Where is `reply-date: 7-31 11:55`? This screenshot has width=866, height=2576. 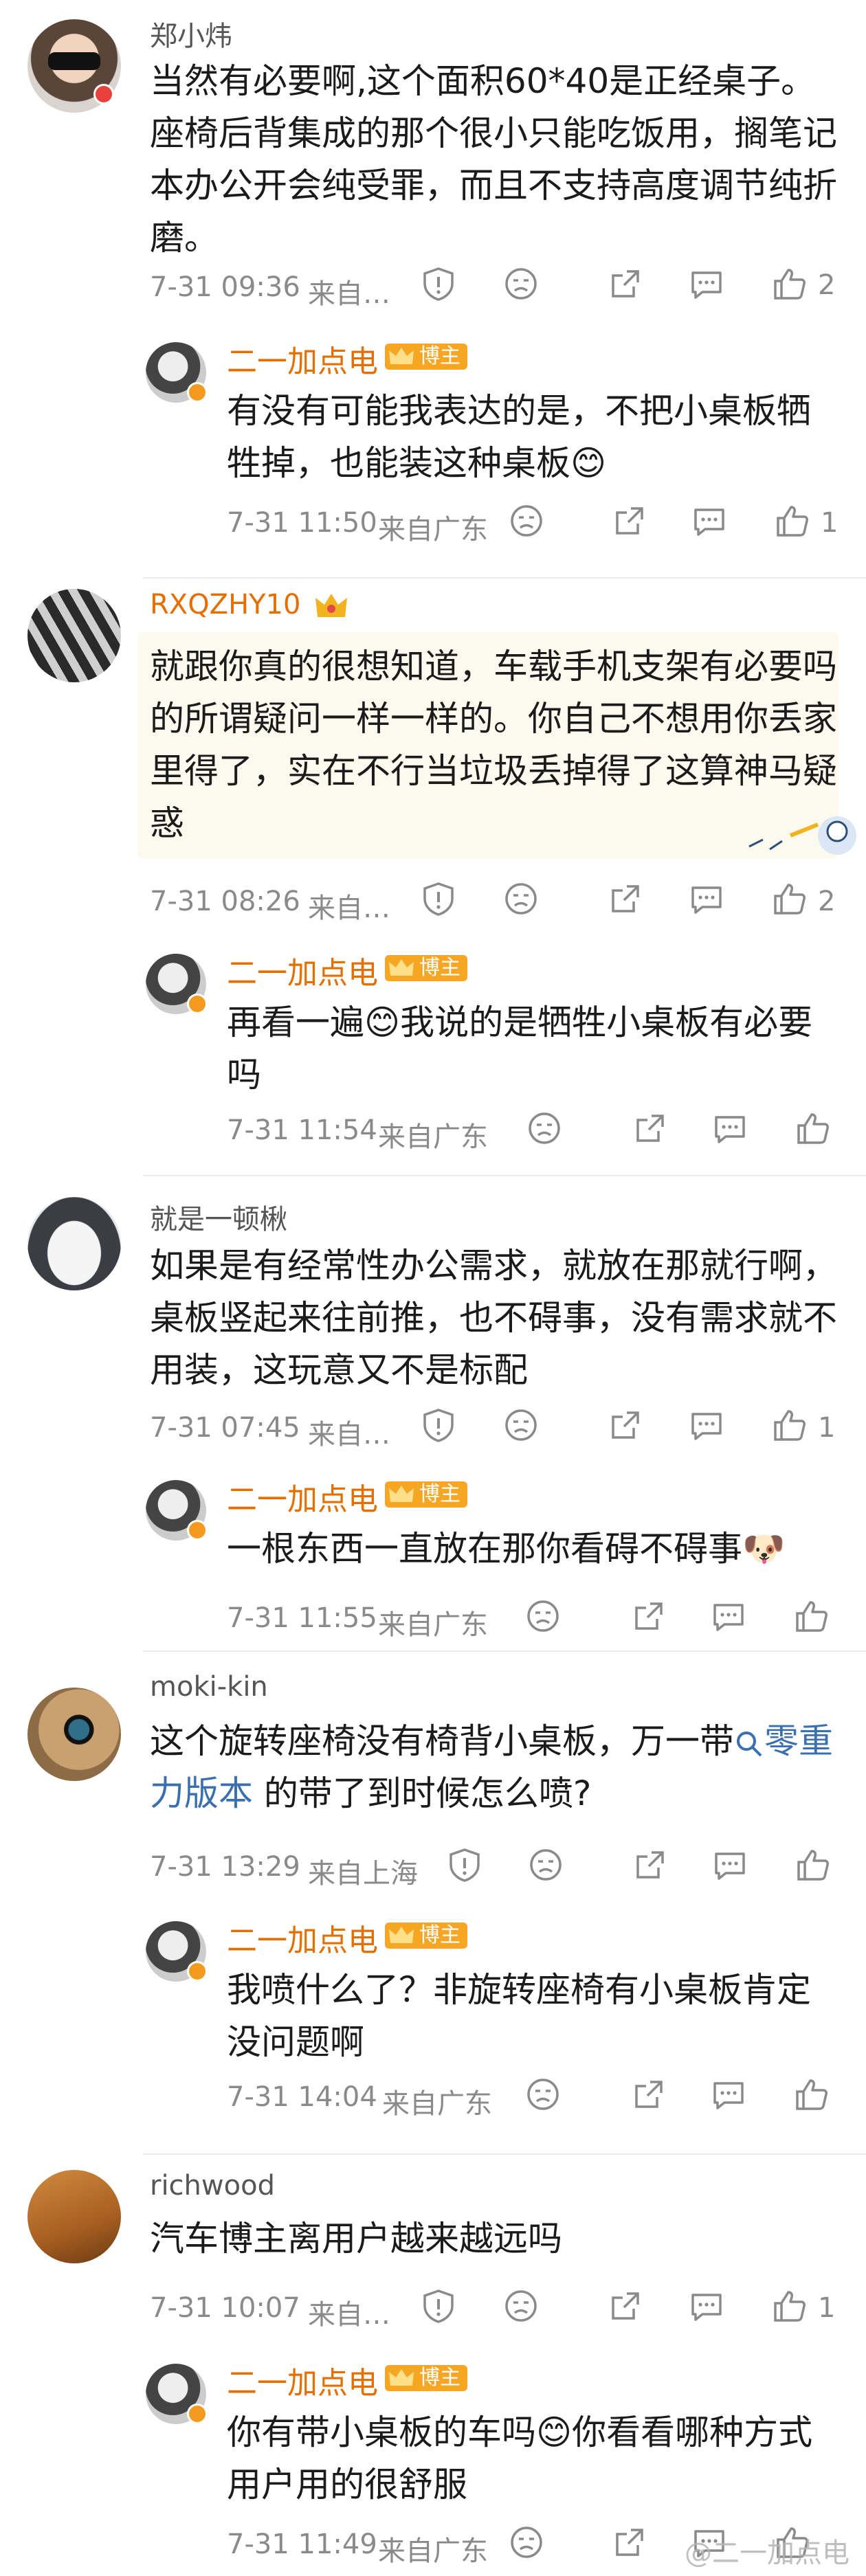
reply-date: 7-31 11:55 is located at coordinates (302, 1618).